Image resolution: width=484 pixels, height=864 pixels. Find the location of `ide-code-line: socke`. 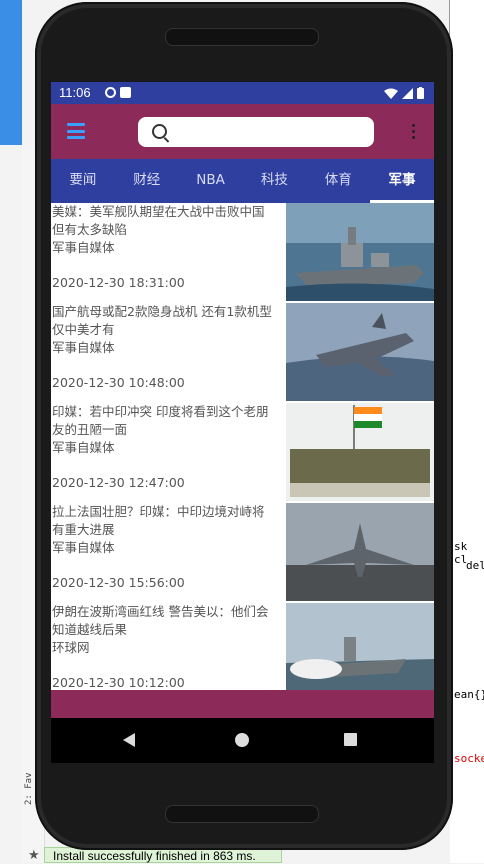

ide-code-line: socke is located at coordinates (469, 758).